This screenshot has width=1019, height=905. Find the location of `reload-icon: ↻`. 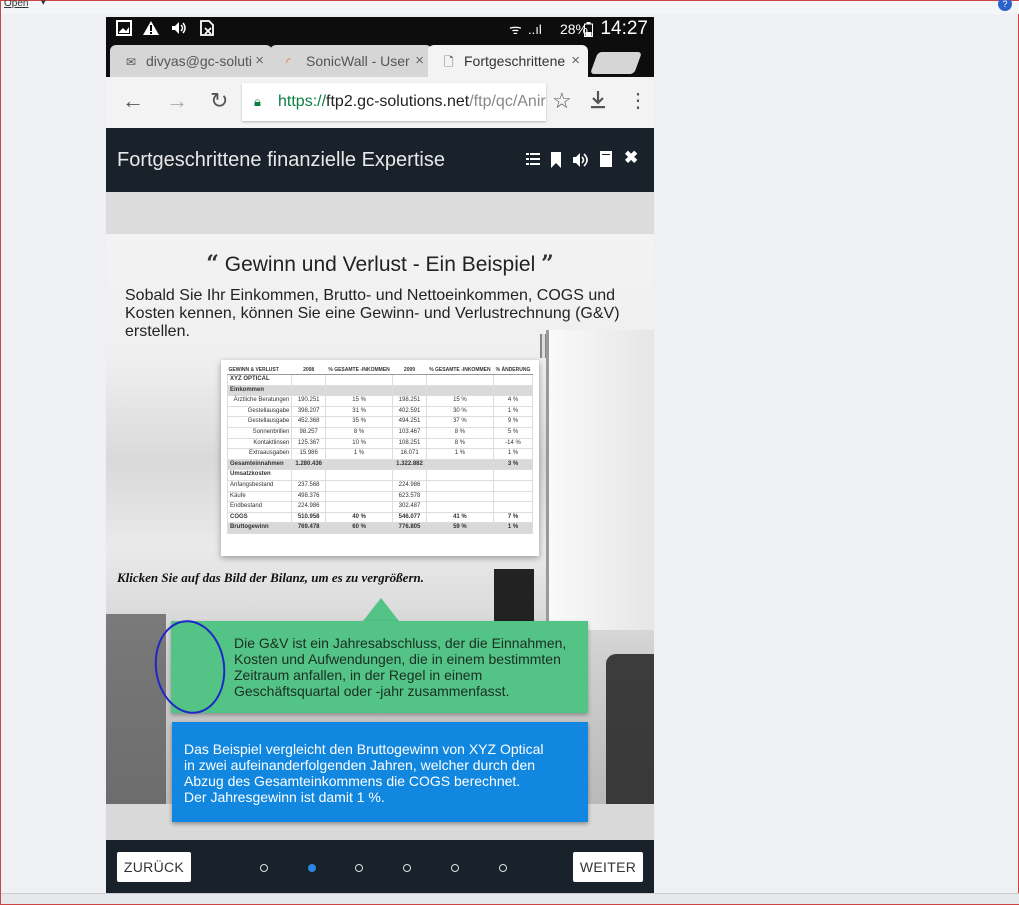

reload-icon: ↻ is located at coordinates (219, 101).